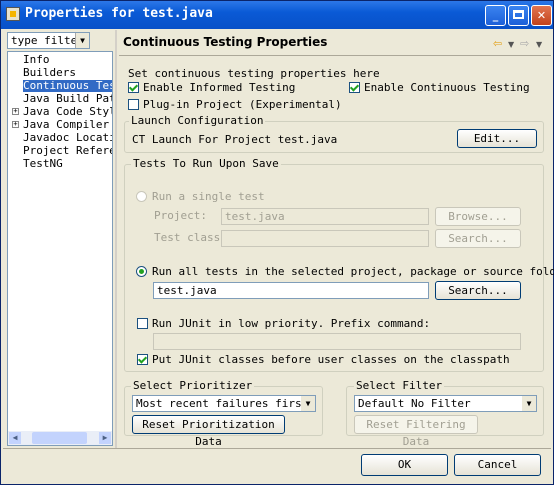  What do you see at coordinates (133, 104) in the screenshot?
I see `plugin-project-checkbox` at bounding box center [133, 104].